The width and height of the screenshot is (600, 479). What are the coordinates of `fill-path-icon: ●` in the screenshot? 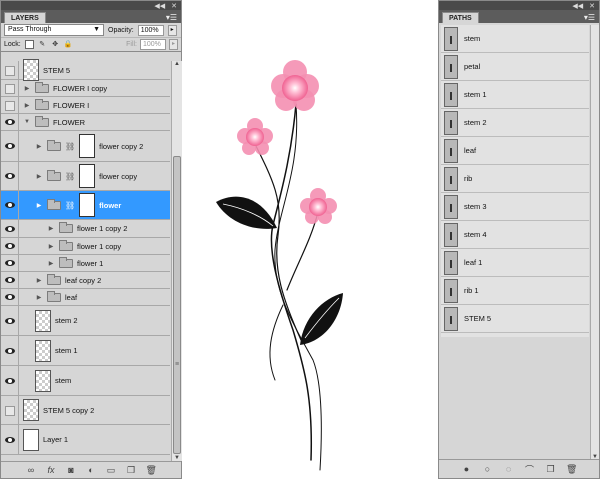 It's located at (466, 469).